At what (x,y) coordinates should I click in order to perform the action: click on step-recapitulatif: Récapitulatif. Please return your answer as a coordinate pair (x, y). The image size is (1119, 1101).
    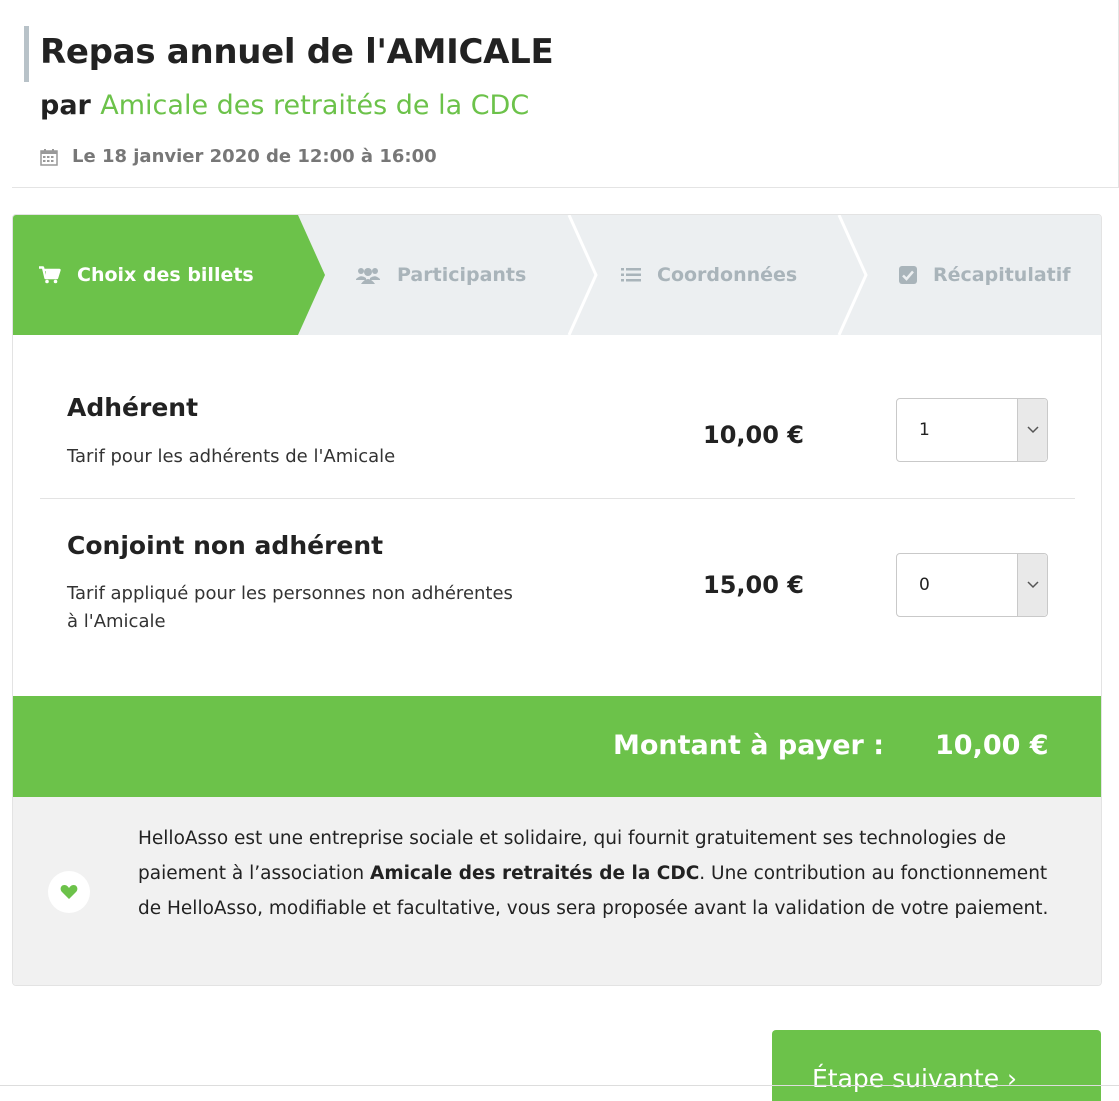
    Looking at the image, I should click on (985, 275).